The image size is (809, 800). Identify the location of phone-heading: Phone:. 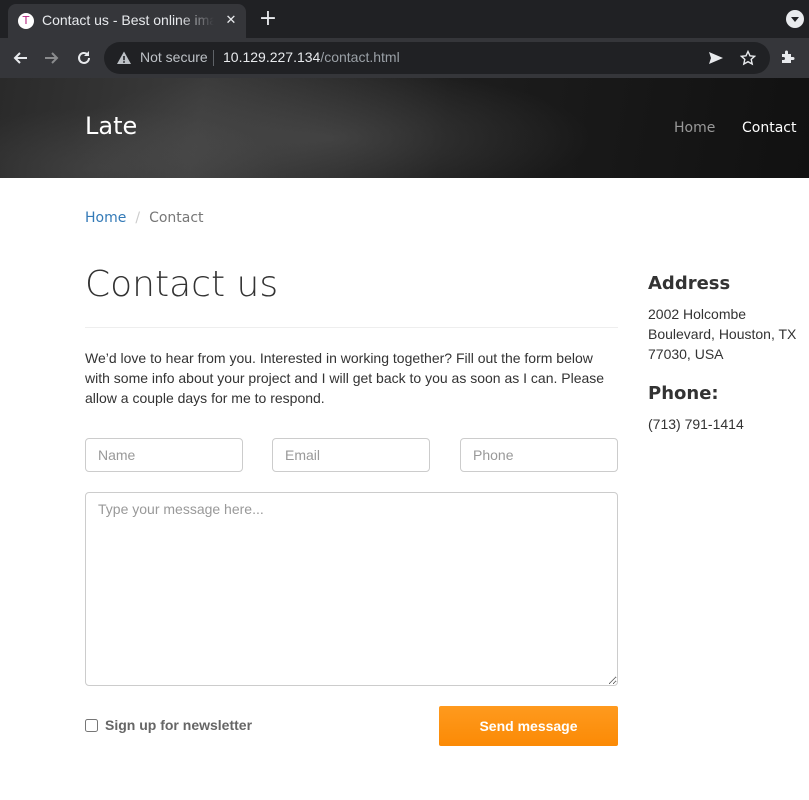
(683, 393).